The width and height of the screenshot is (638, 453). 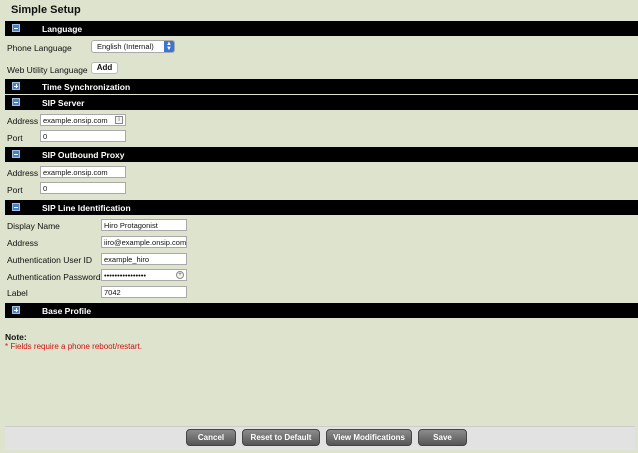 What do you see at coordinates (83, 155) in the screenshot?
I see `section-title: SIP Outbound Proxy` at bounding box center [83, 155].